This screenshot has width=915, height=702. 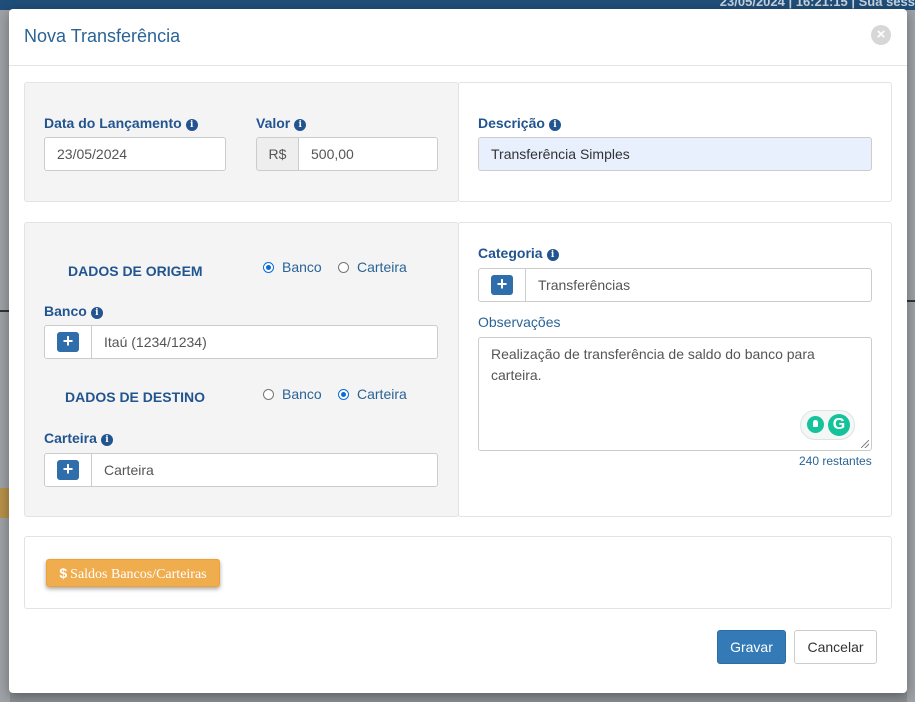 I want to click on gravar-button: Gravar, so click(x=751, y=647).